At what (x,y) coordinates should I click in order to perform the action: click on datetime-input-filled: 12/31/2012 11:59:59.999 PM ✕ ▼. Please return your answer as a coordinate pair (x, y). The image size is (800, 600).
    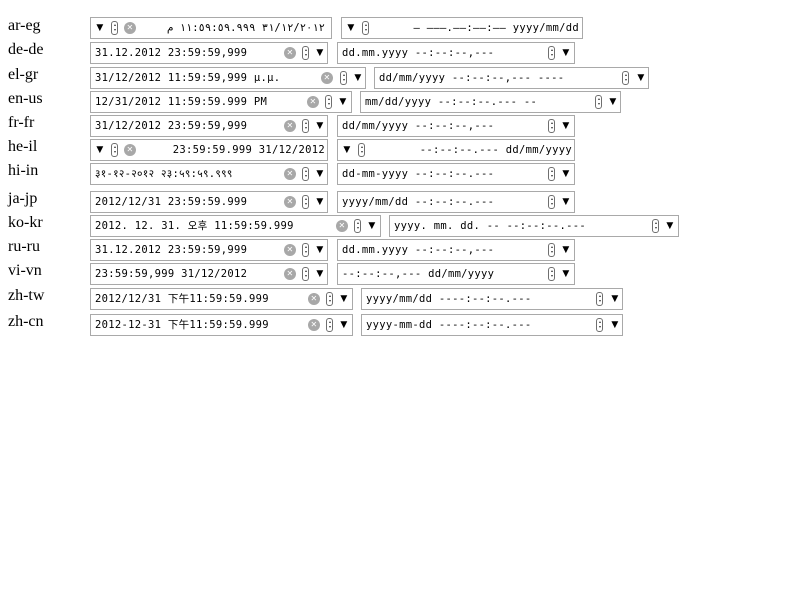
    Looking at the image, I should click on (221, 102).